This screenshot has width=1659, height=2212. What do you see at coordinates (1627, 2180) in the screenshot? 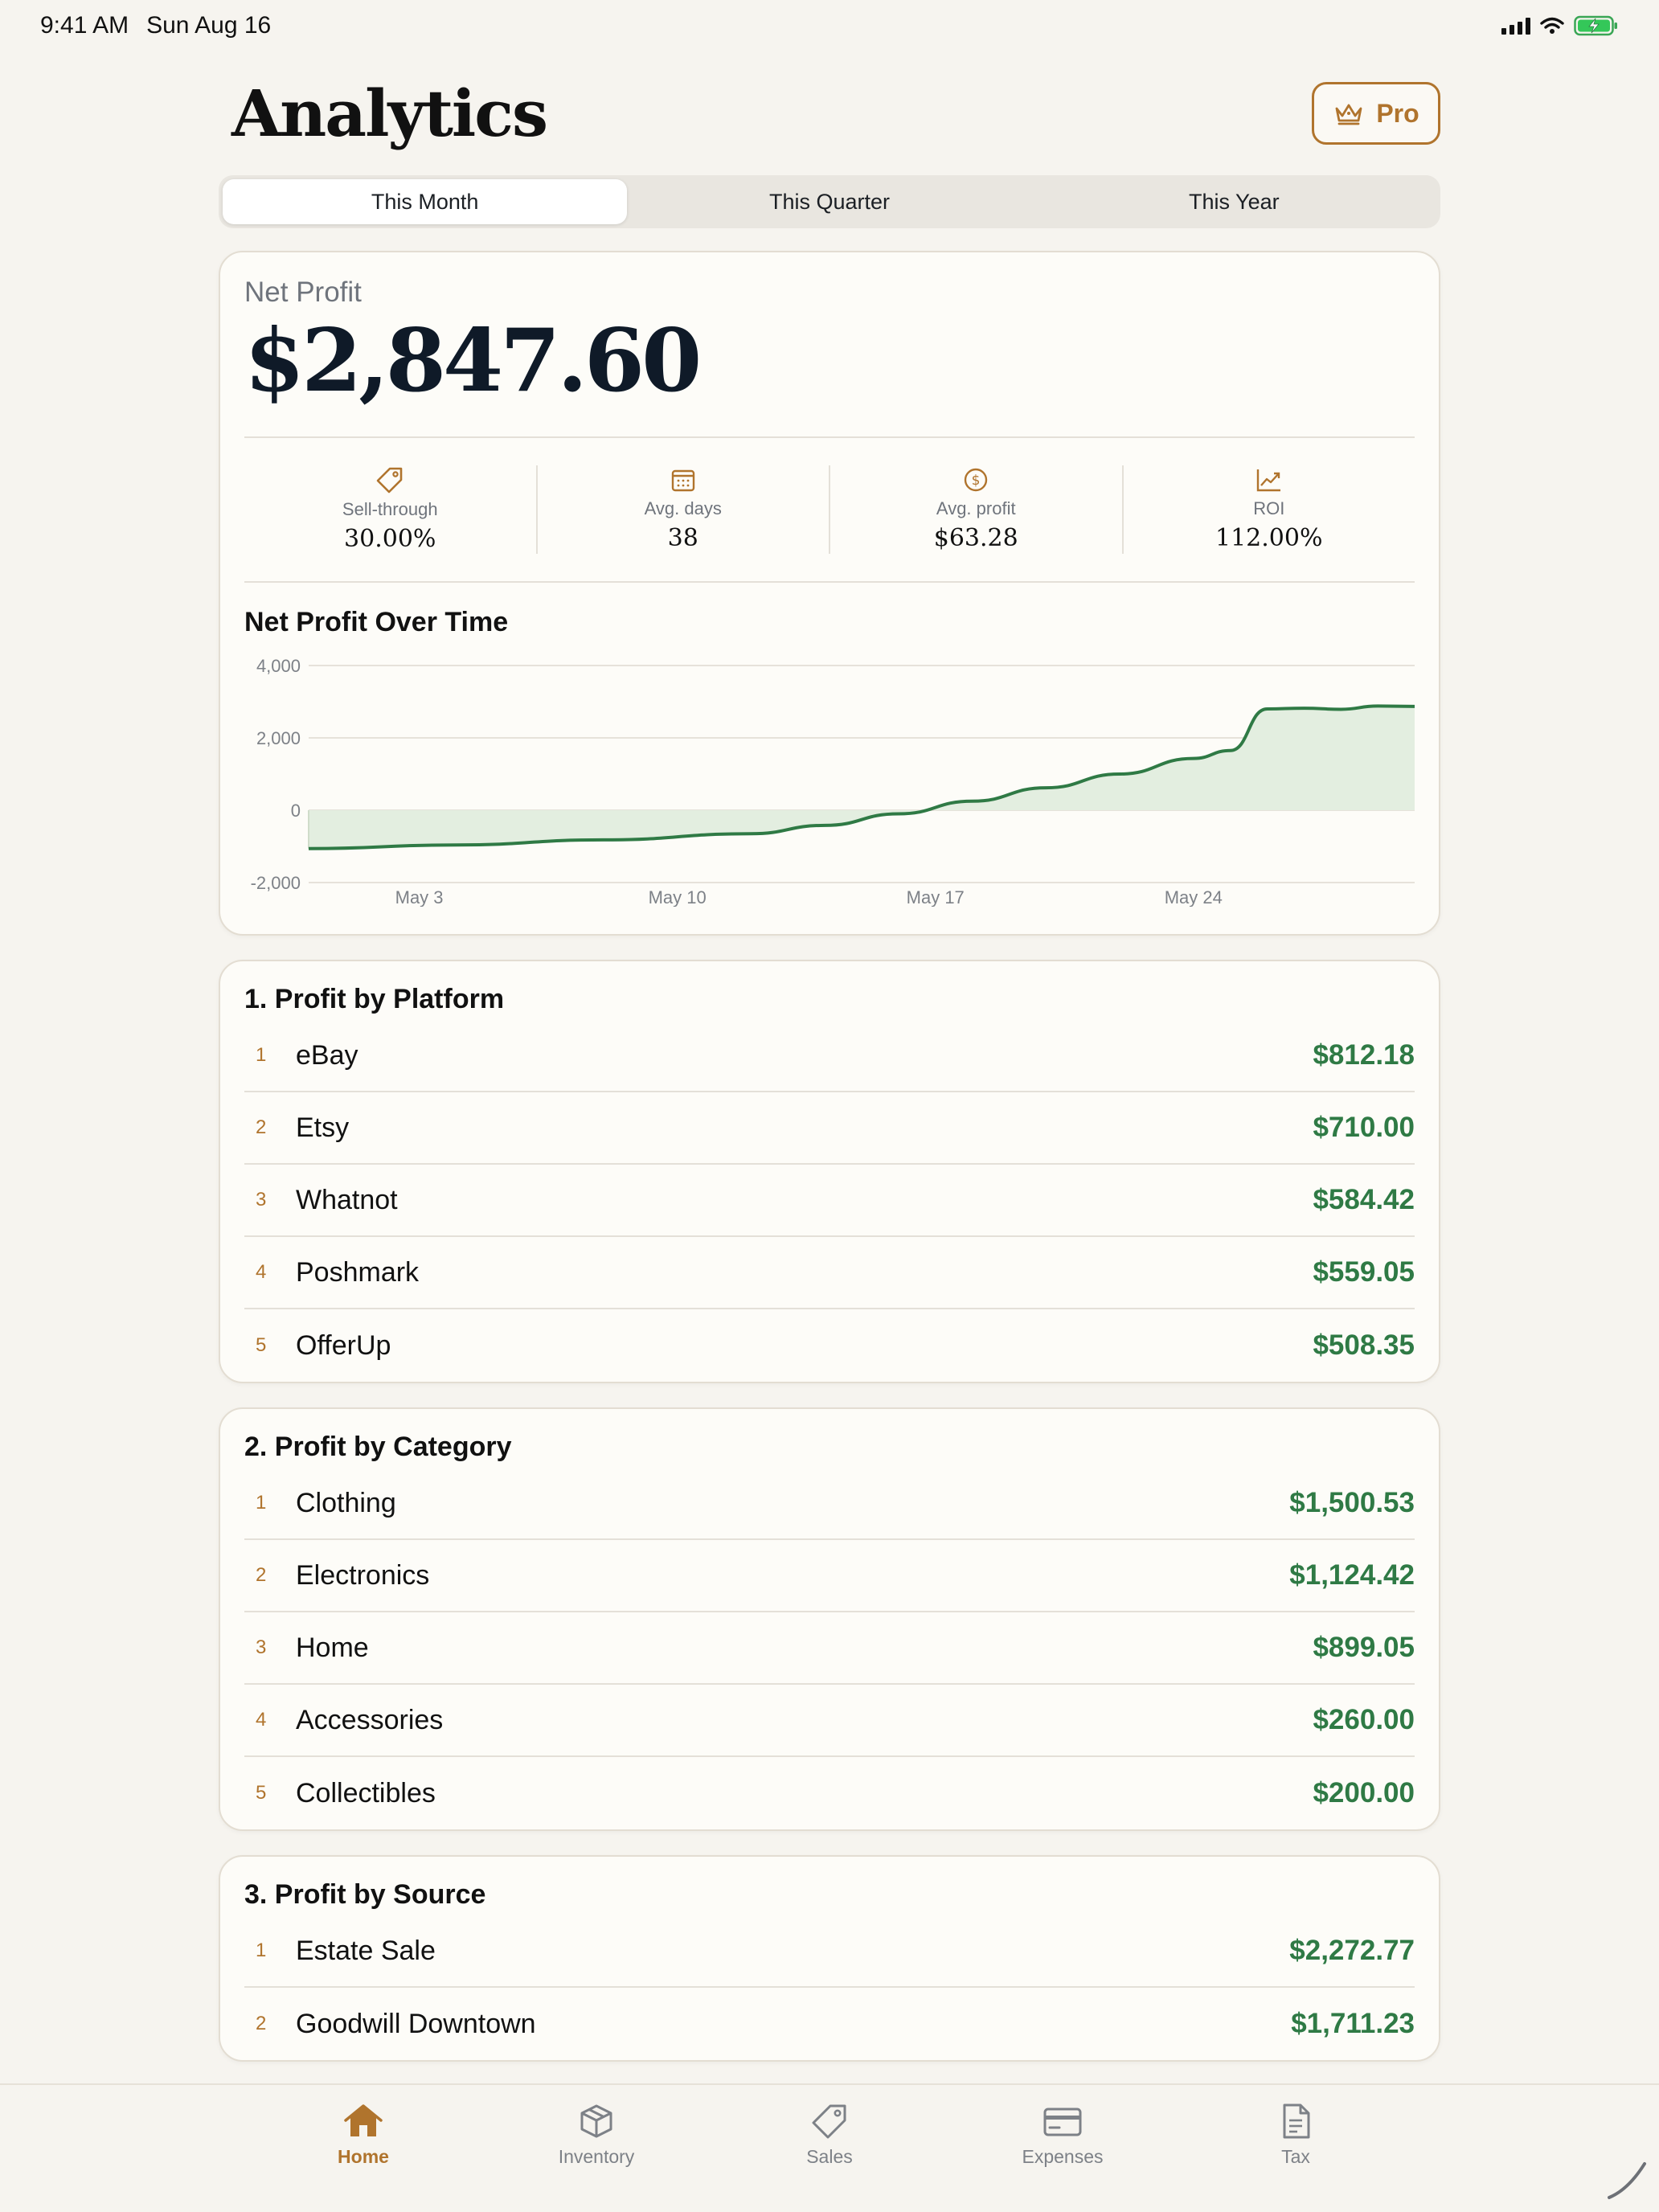
I see `pencil-hover-indicator` at bounding box center [1627, 2180].